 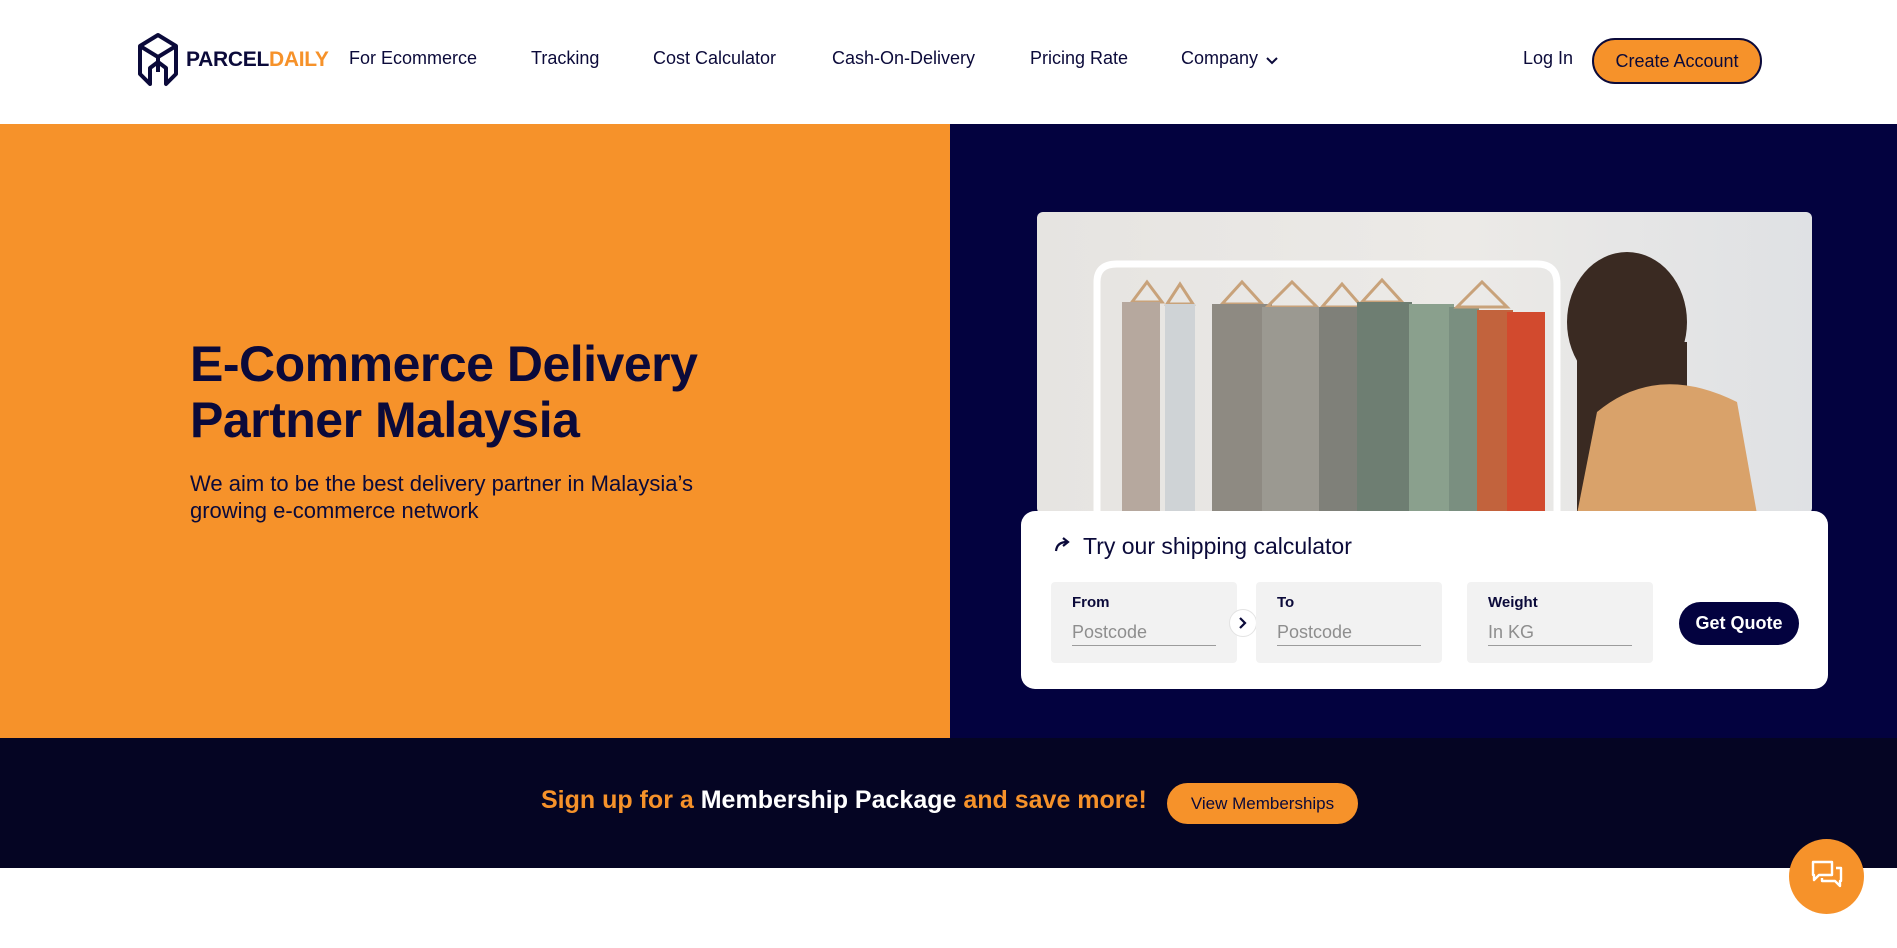 What do you see at coordinates (1063, 546) in the screenshot?
I see `share-arrow-icon` at bounding box center [1063, 546].